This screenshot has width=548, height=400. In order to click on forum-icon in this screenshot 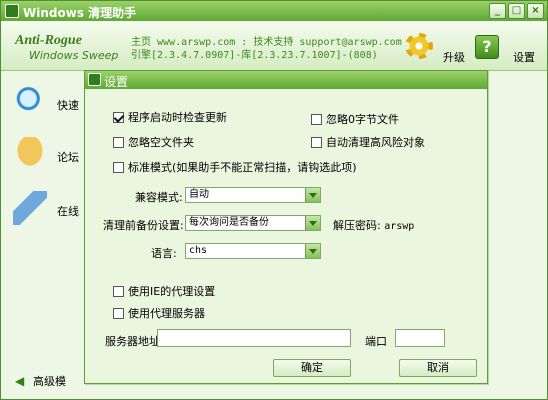, I will do `click(30, 154)`.